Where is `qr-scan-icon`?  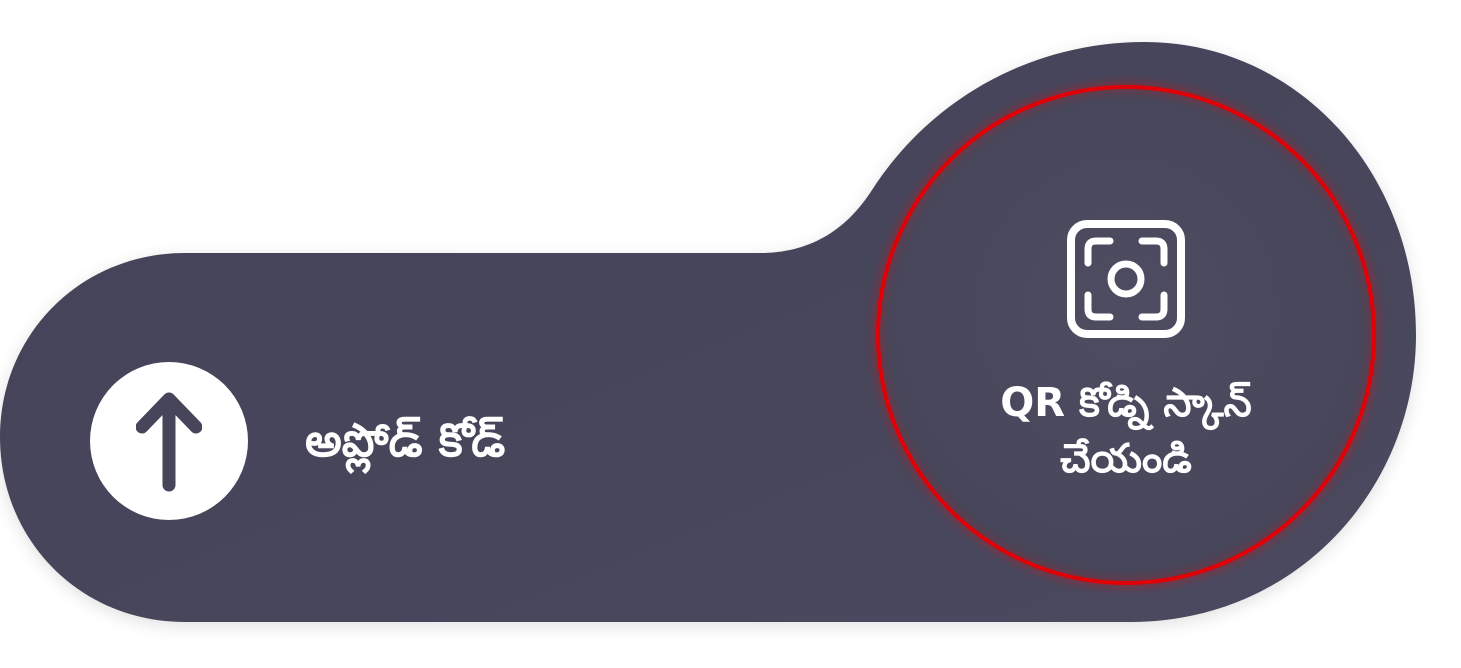 qr-scan-icon is located at coordinates (1126, 279).